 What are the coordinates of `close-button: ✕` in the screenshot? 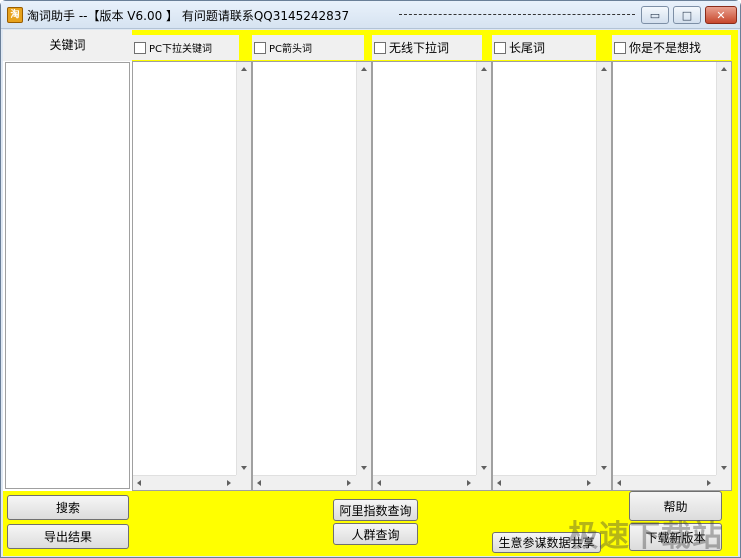 It's located at (721, 15).